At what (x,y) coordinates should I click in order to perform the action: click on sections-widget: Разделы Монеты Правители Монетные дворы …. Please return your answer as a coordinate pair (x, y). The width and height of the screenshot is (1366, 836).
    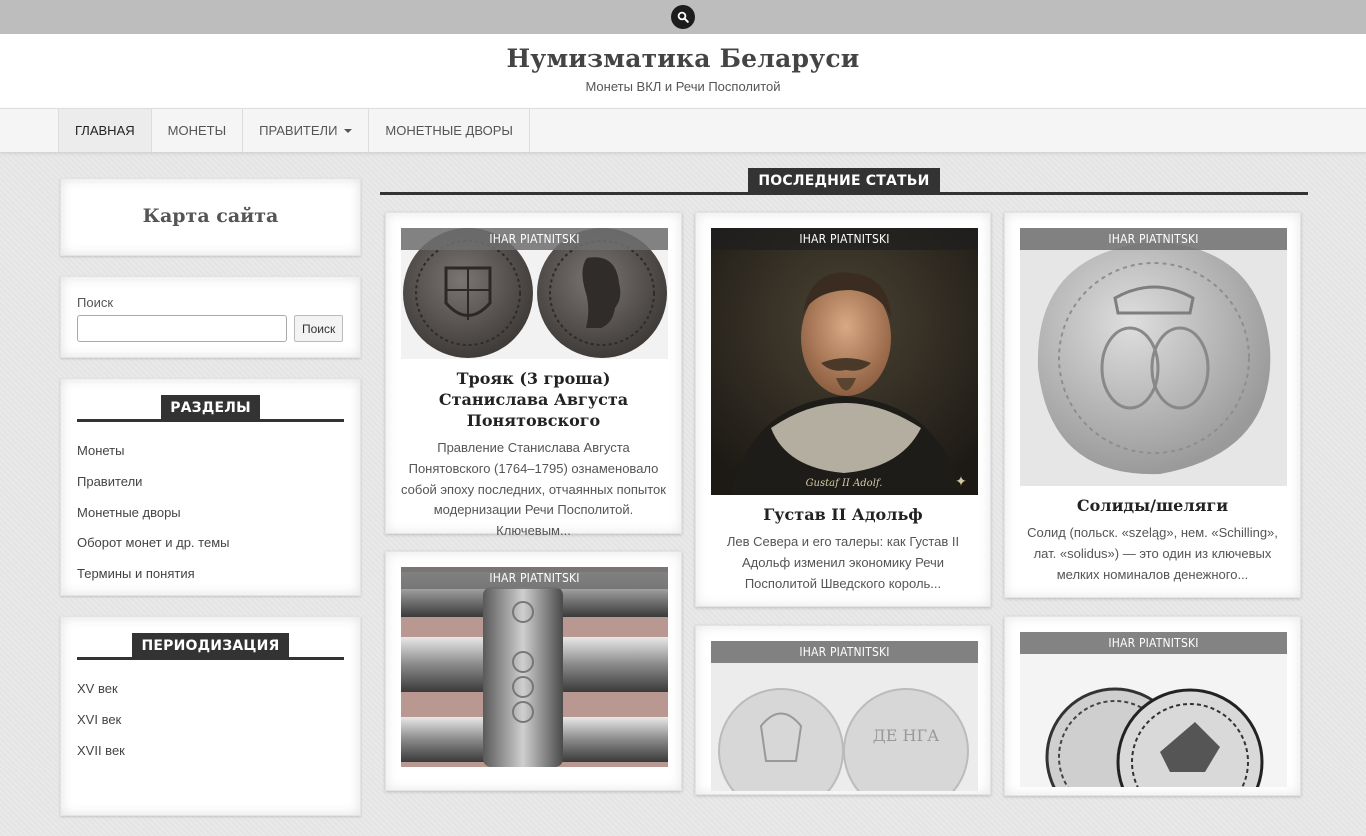
    Looking at the image, I should click on (210, 487).